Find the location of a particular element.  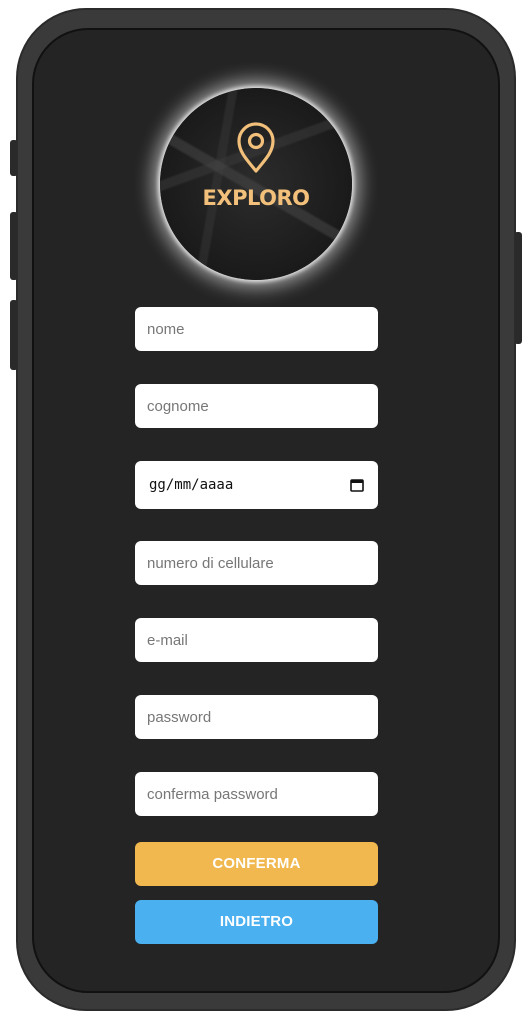

email-input is located at coordinates (256, 640).